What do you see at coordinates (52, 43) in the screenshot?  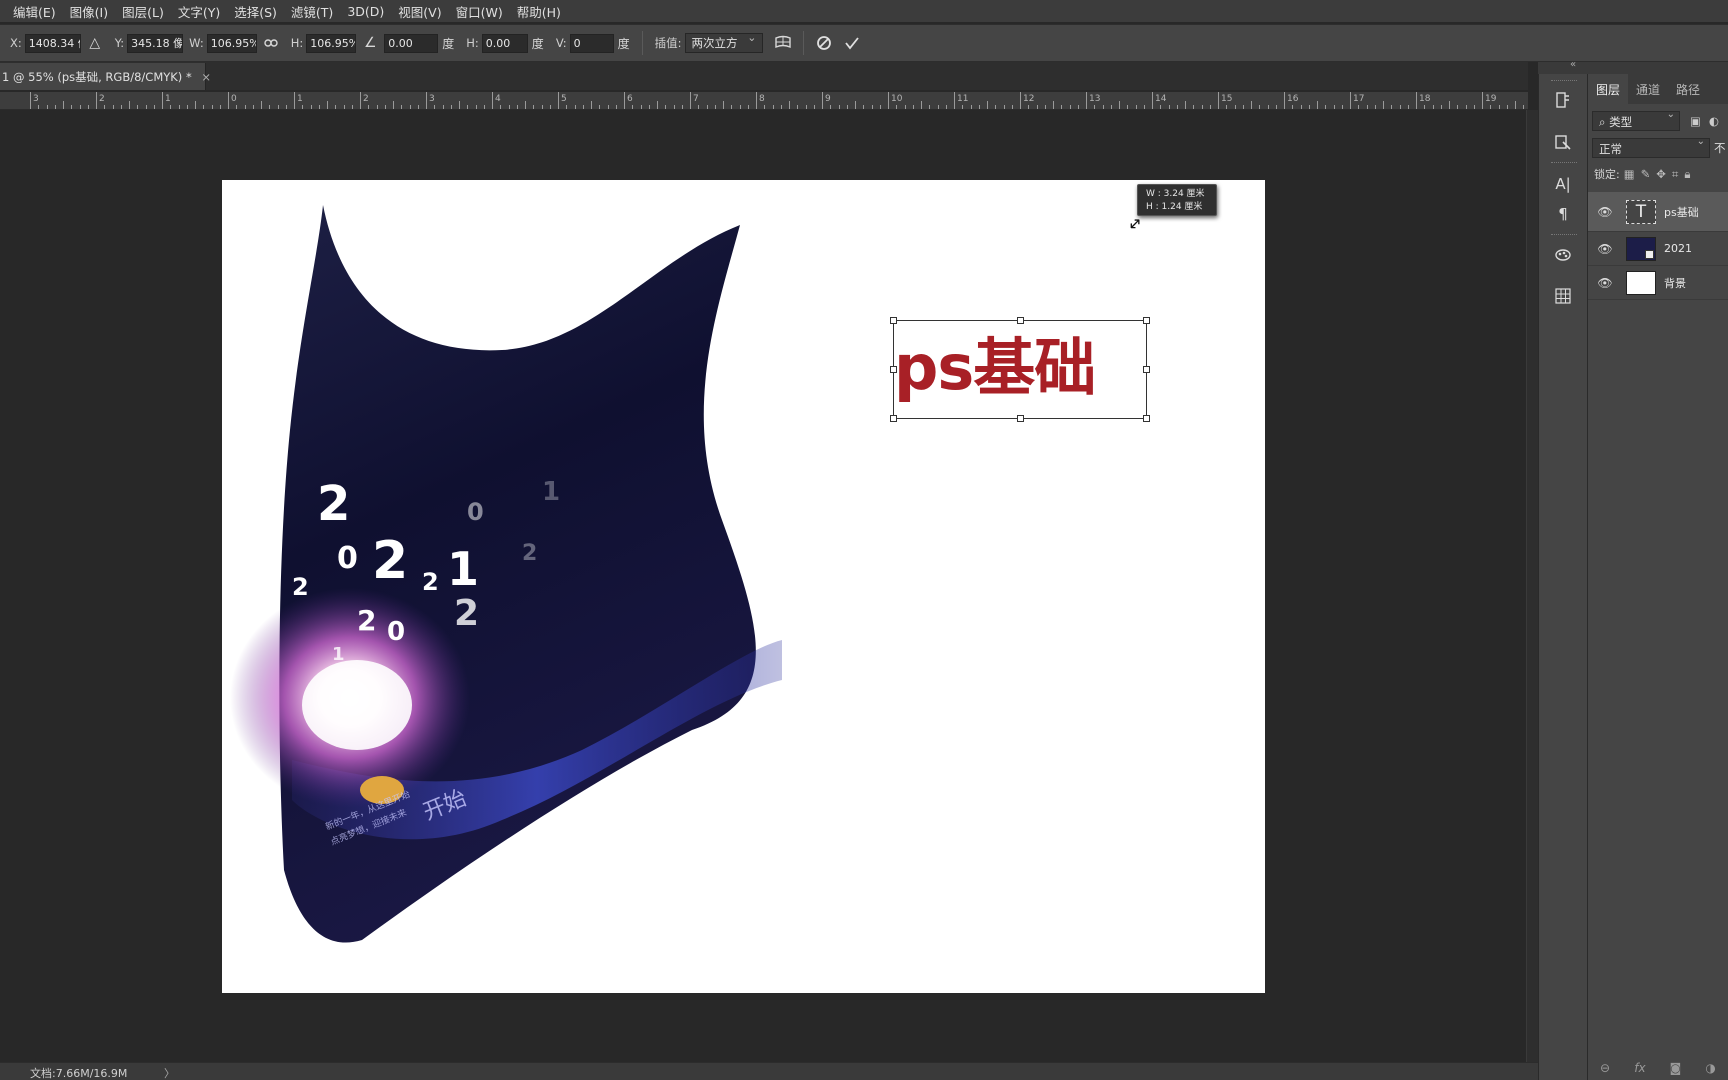 I see `x-field: 1408.34 像` at bounding box center [52, 43].